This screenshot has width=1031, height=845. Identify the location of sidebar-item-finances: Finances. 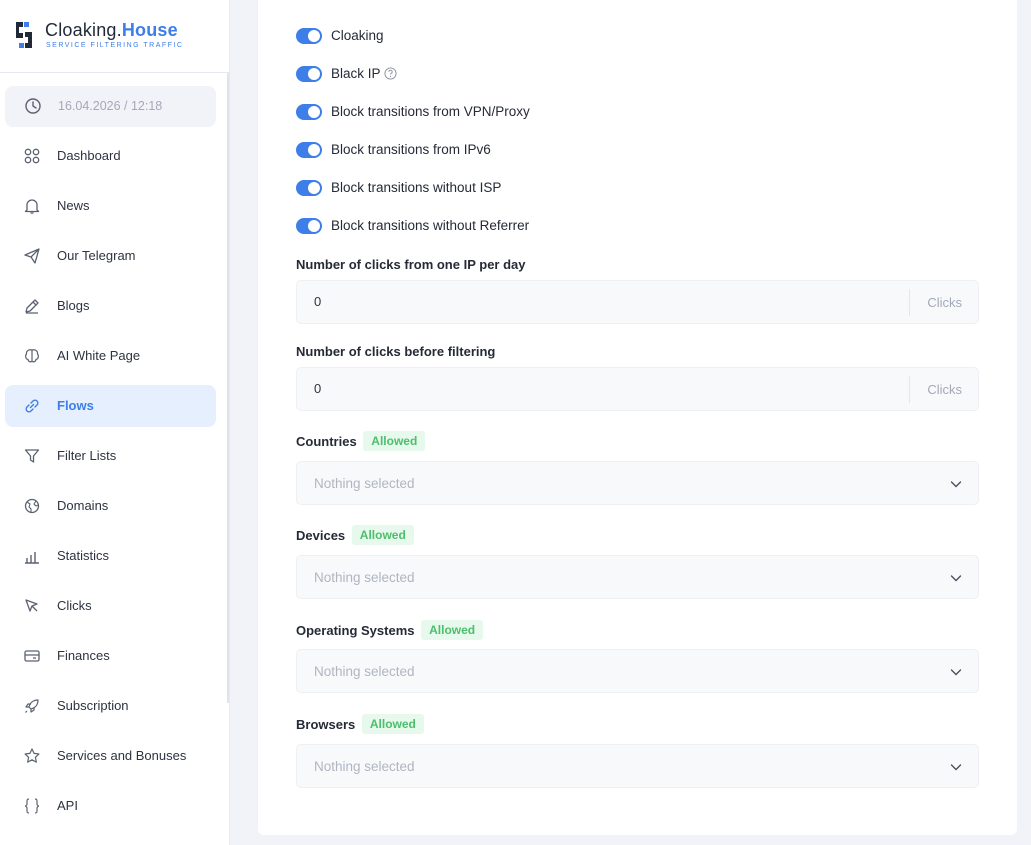
(110, 656).